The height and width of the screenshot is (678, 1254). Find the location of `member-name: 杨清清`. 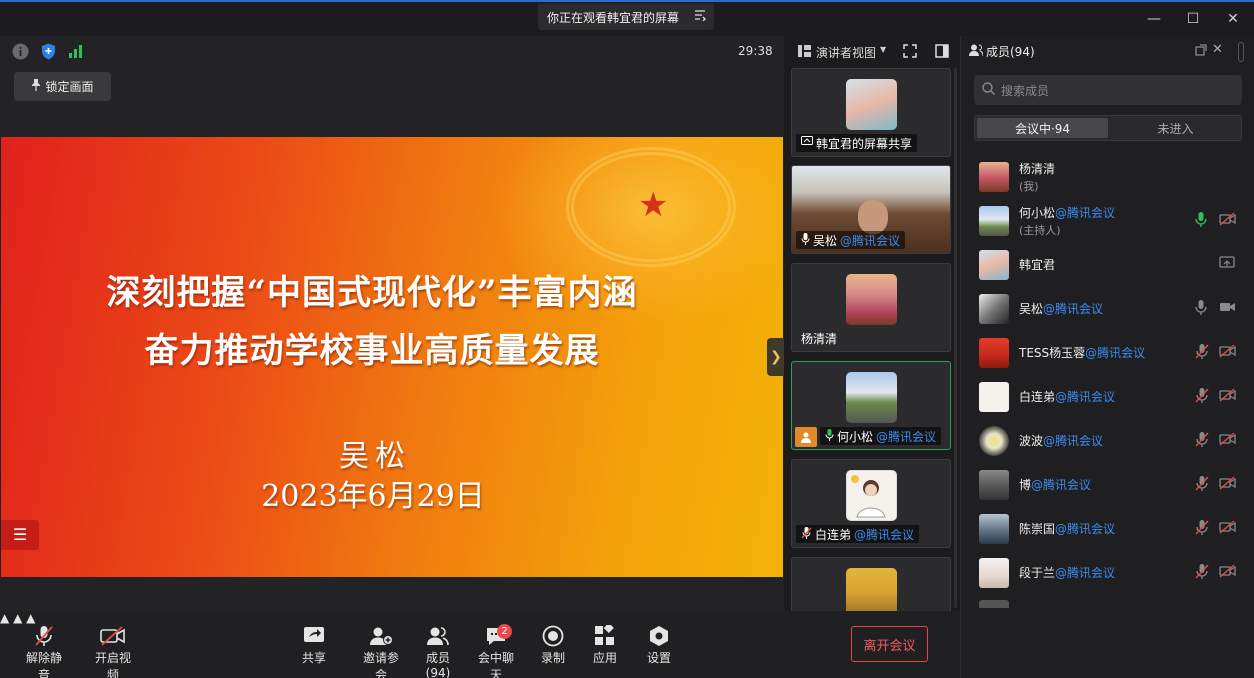

member-name: 杨清清 is located at coordinates (1037, 169).